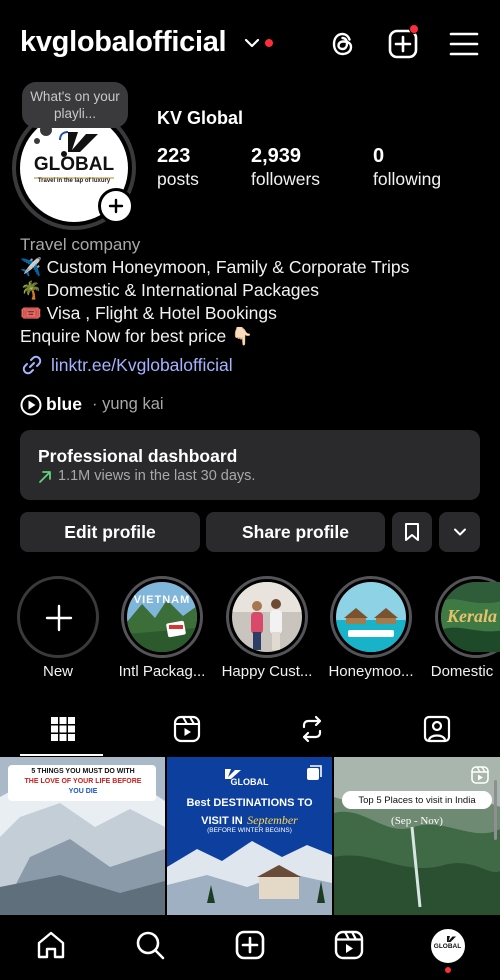 Image resolution: width=500 pixels, height=980 pixels. Describe the element at coordinates (63, 729) in the screenshot. I see `grid-icon` at that location.